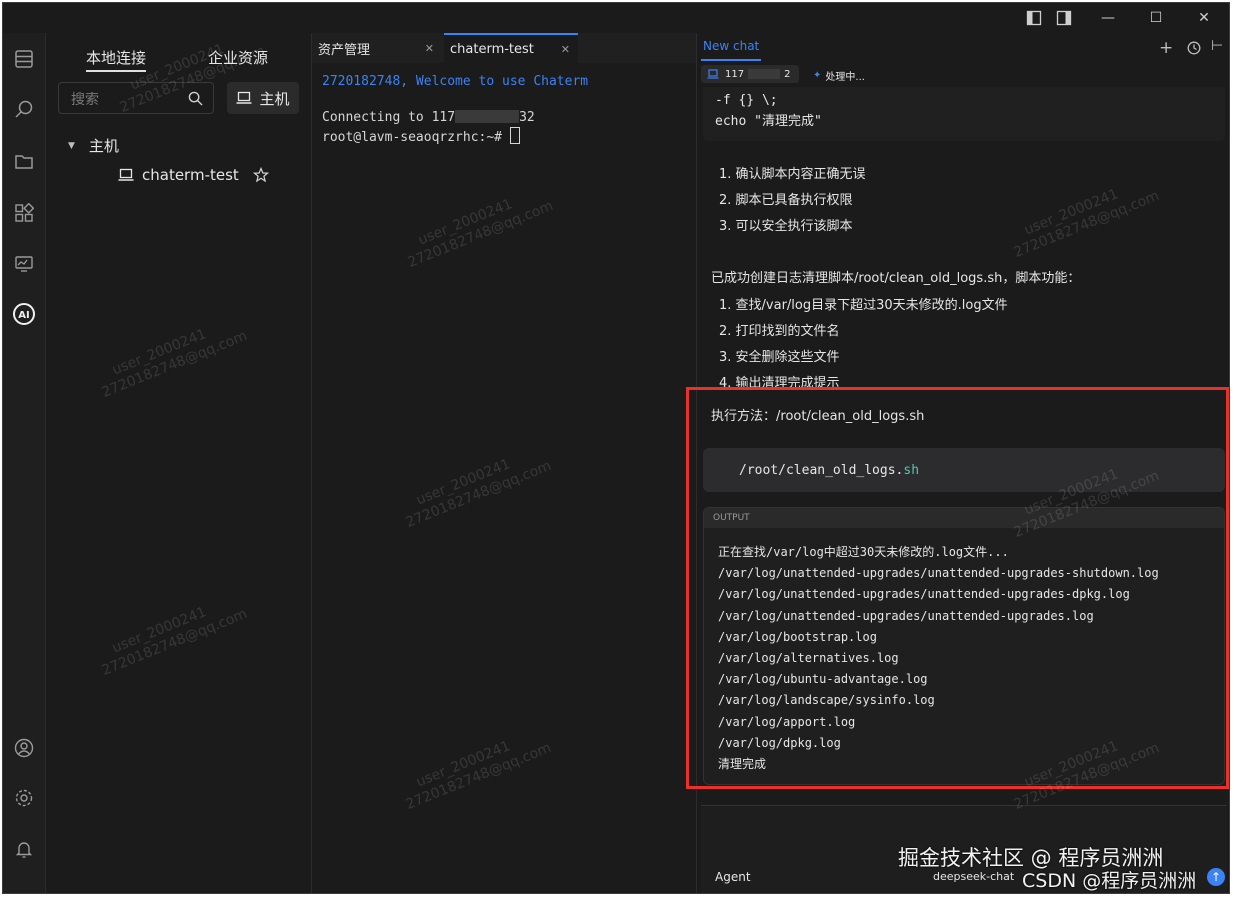  I want to click on list-item: 1. 查找/var/log目录下超过30天未修改的.log文件, so click(863, 305).